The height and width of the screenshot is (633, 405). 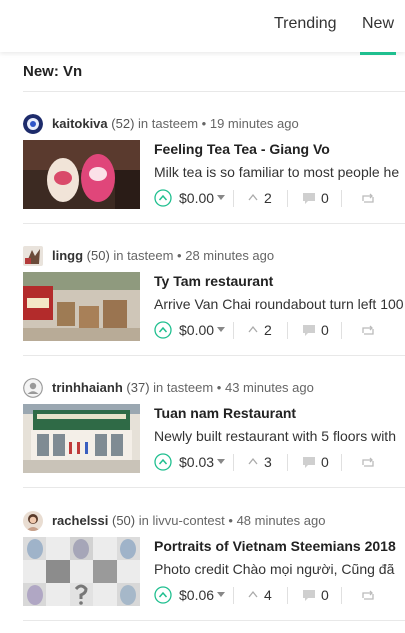 I want to click on author-link: kaitokiva, so click(x=80, y=123).